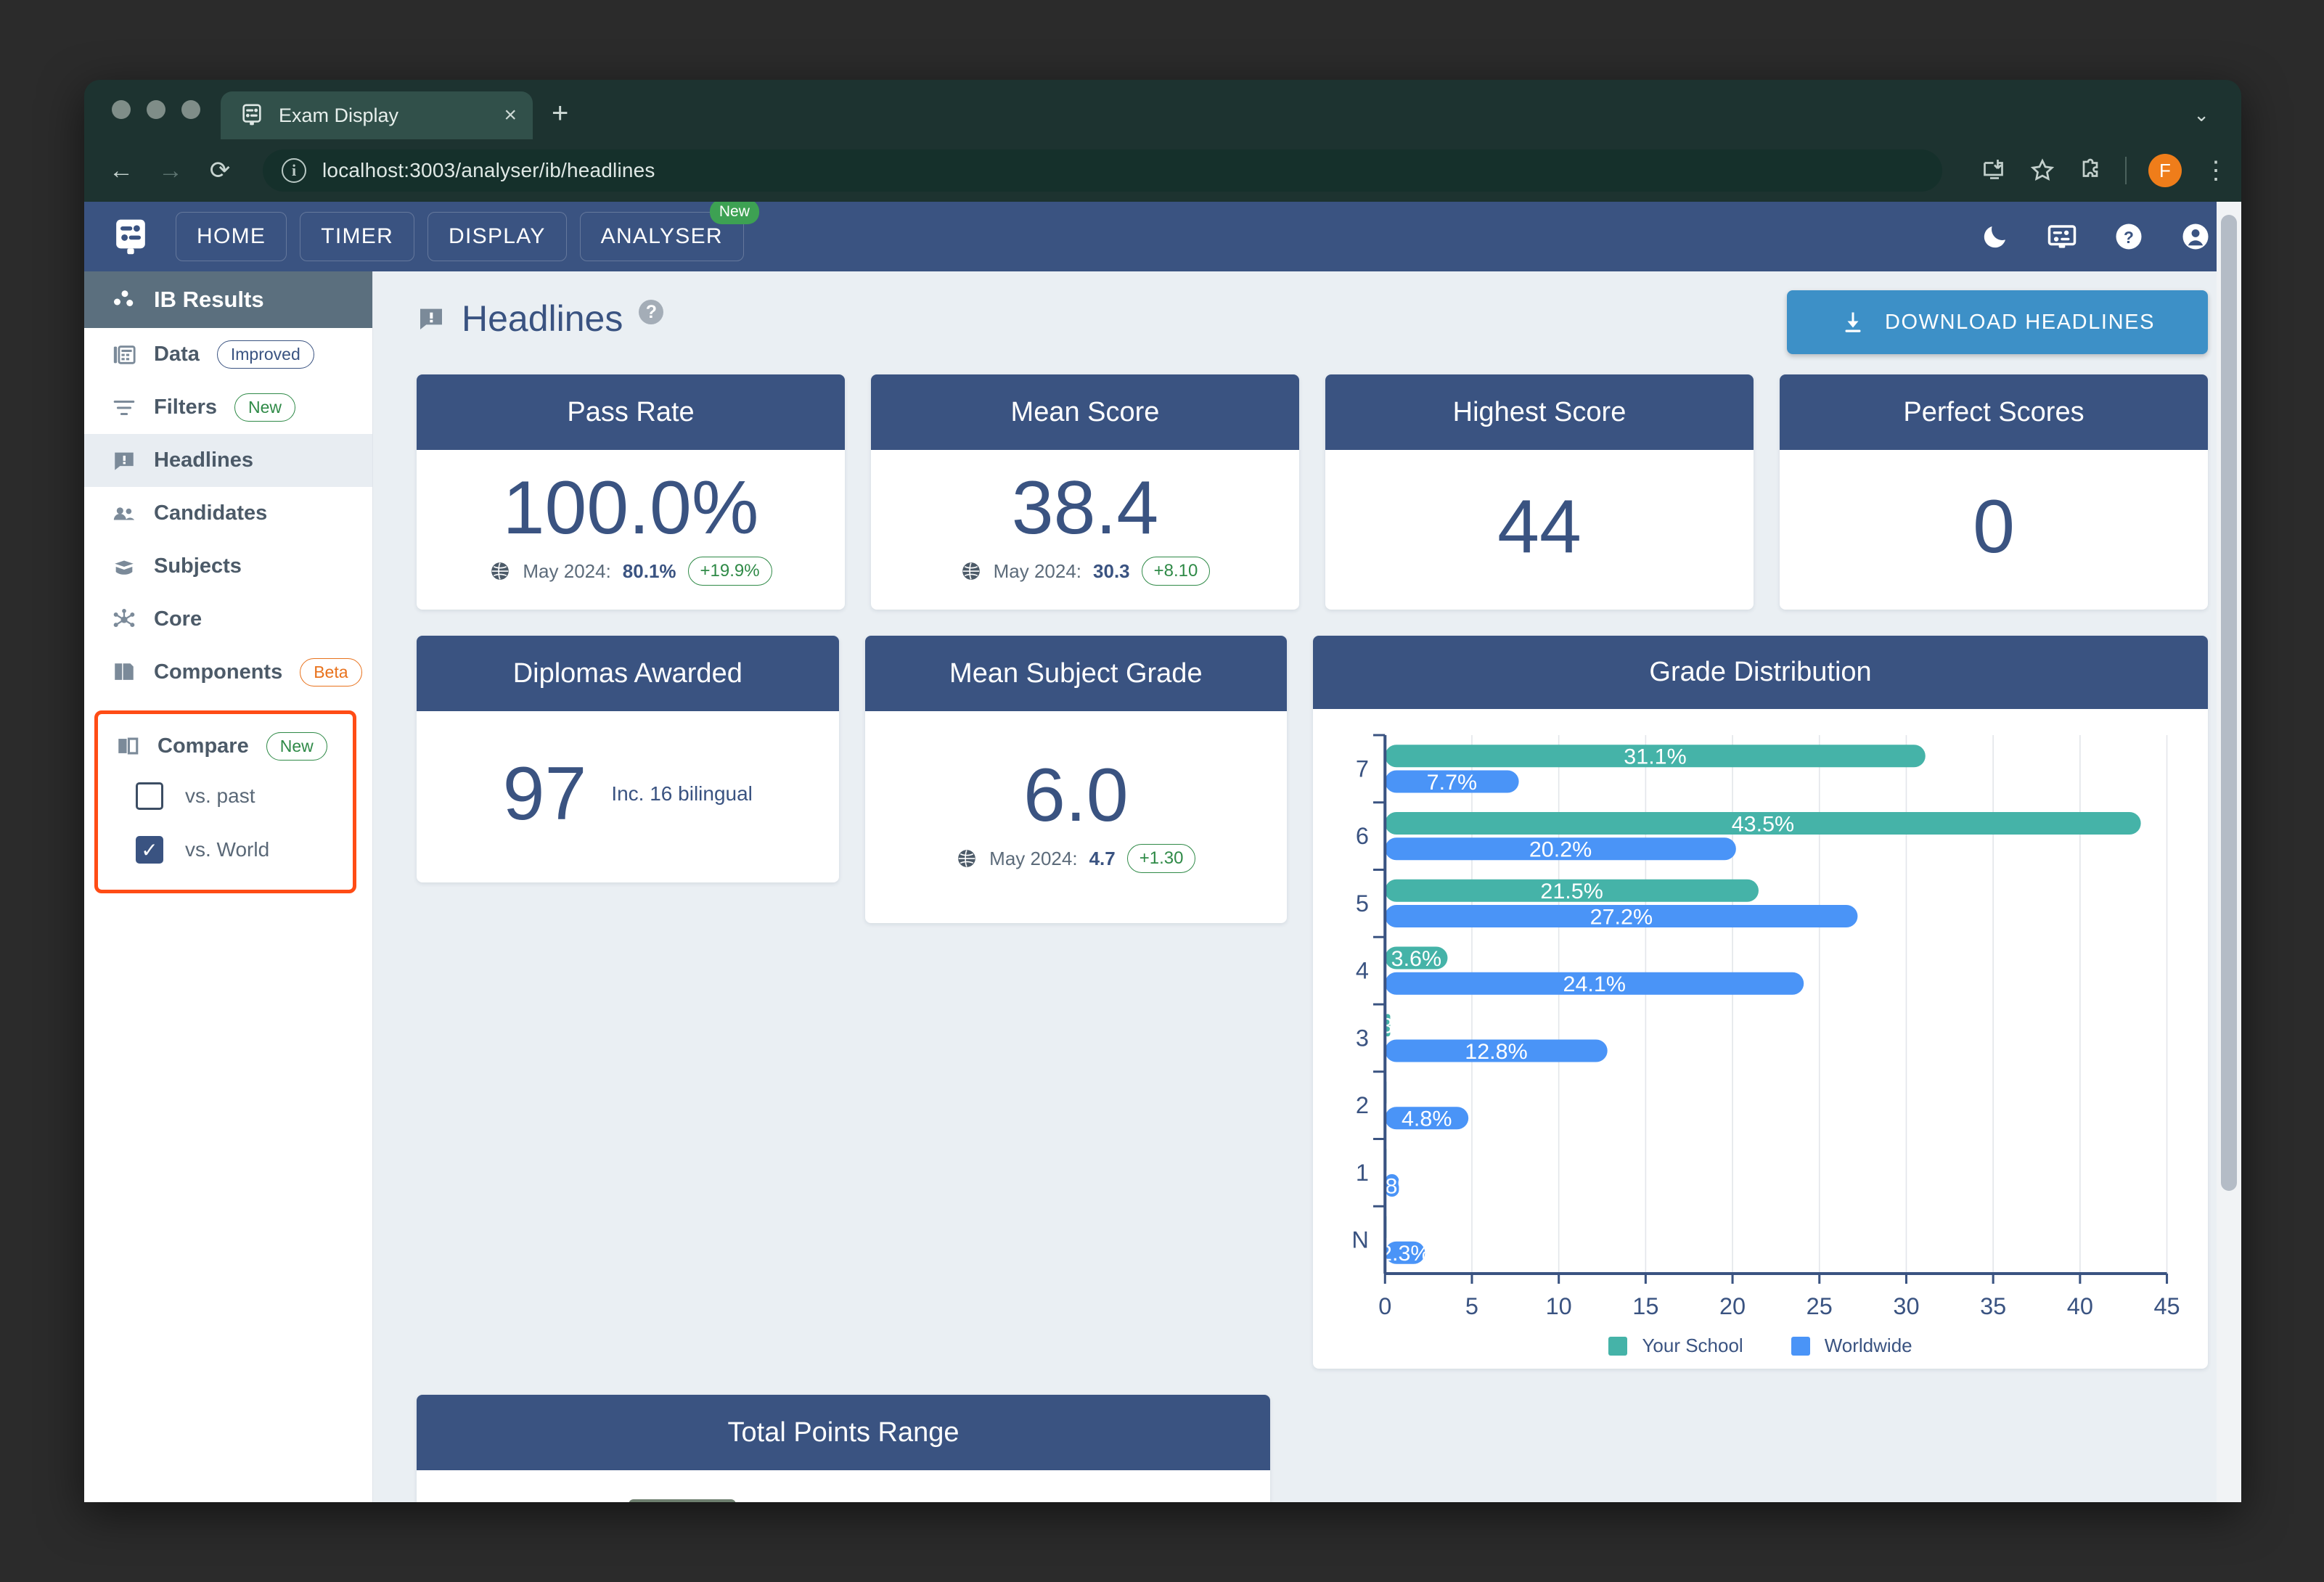 This screenshot has width=2324, height=1582. I want to click on card-pass-rate: Pass Rate 100.0% May 2024: 80.1% +19.9%, so click(631, 492).